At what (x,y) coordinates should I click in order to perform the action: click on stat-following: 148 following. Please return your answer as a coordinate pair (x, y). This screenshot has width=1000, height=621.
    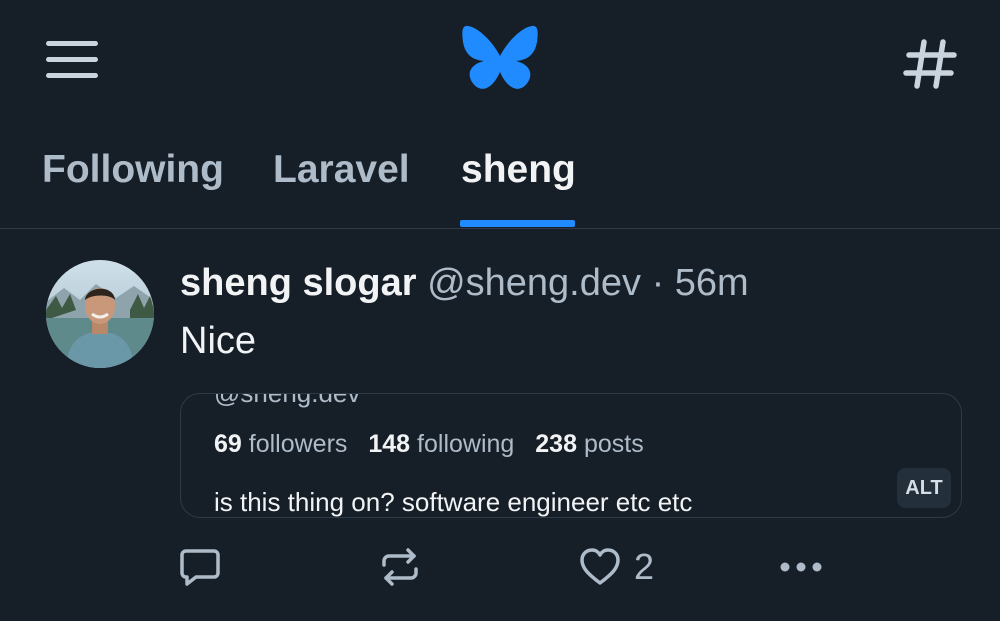
    Looking at the image, I should click on (441, 444).